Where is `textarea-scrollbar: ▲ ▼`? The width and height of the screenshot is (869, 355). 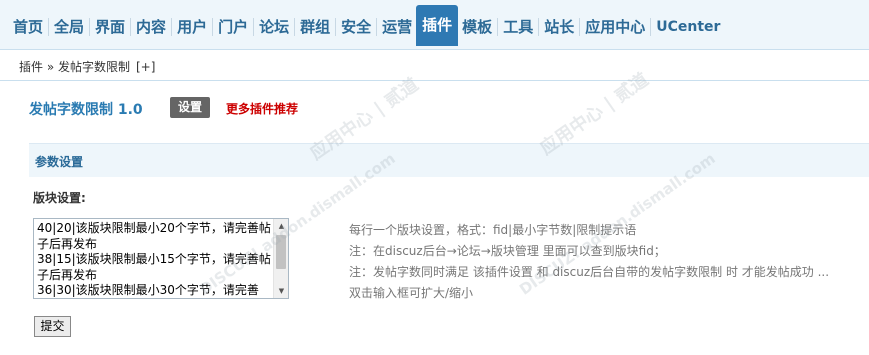 textarea-scrollbar: ▲ ▼ is located at coordinates (280, 258).